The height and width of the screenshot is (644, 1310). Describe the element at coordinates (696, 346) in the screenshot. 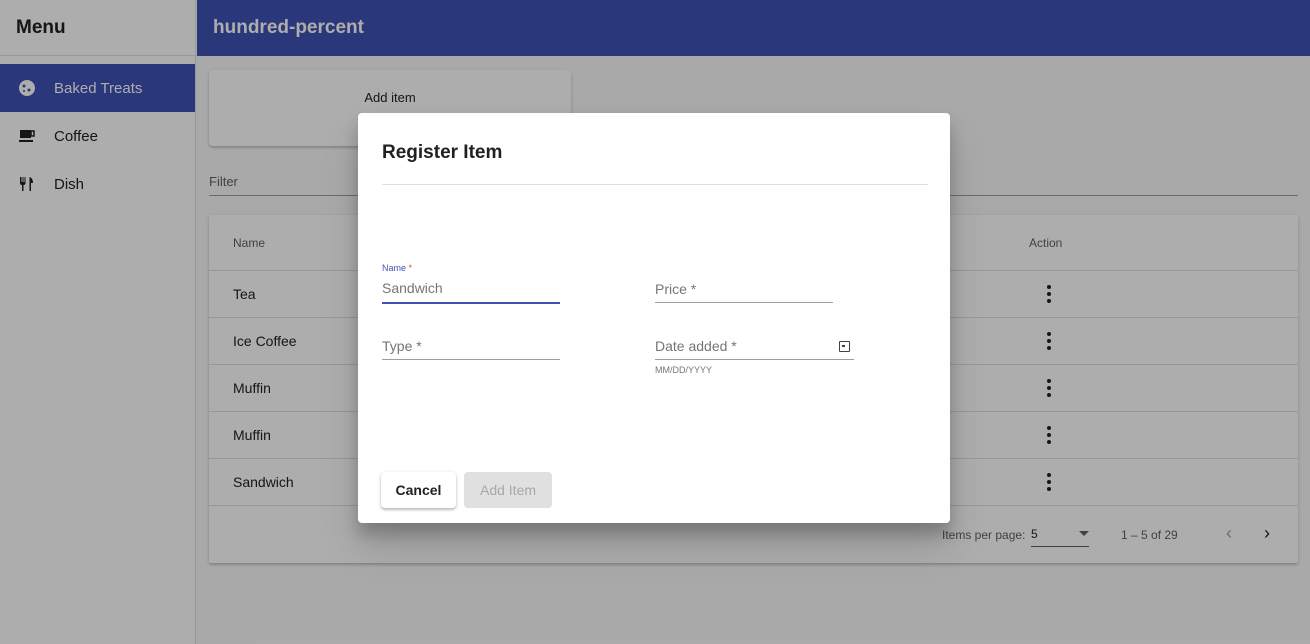

I see `date-field-label: Date added *` at that location.